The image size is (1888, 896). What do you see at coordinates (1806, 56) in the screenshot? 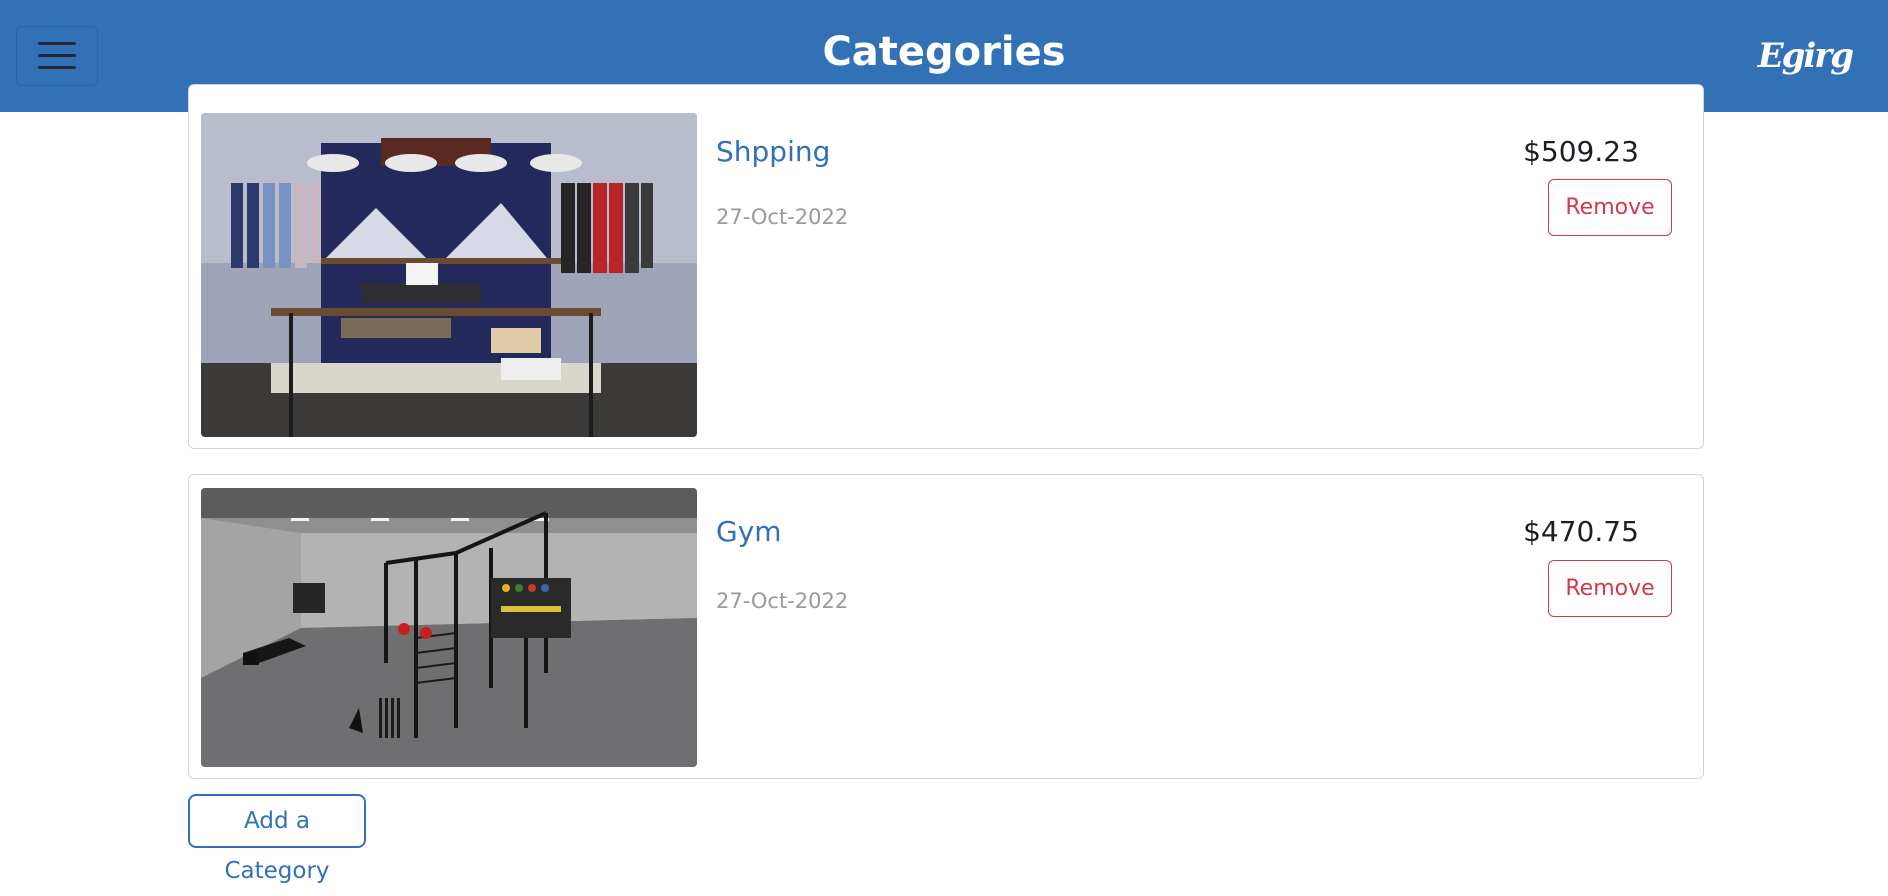
I see `brand-logo: Egirg` at bounding box center [1806, 56].